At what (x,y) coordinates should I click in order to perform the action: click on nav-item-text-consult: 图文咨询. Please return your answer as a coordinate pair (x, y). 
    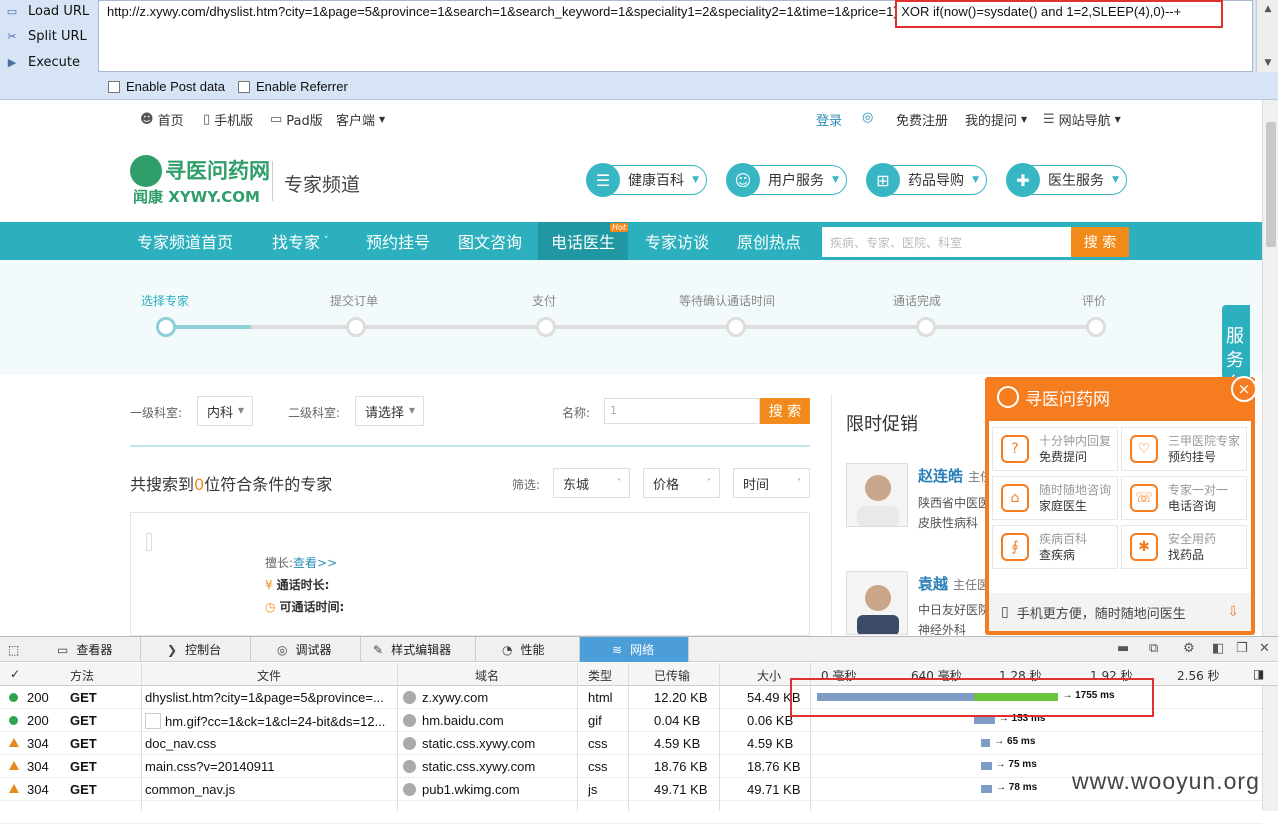
    Looking at the image, I should click on (490, 241).